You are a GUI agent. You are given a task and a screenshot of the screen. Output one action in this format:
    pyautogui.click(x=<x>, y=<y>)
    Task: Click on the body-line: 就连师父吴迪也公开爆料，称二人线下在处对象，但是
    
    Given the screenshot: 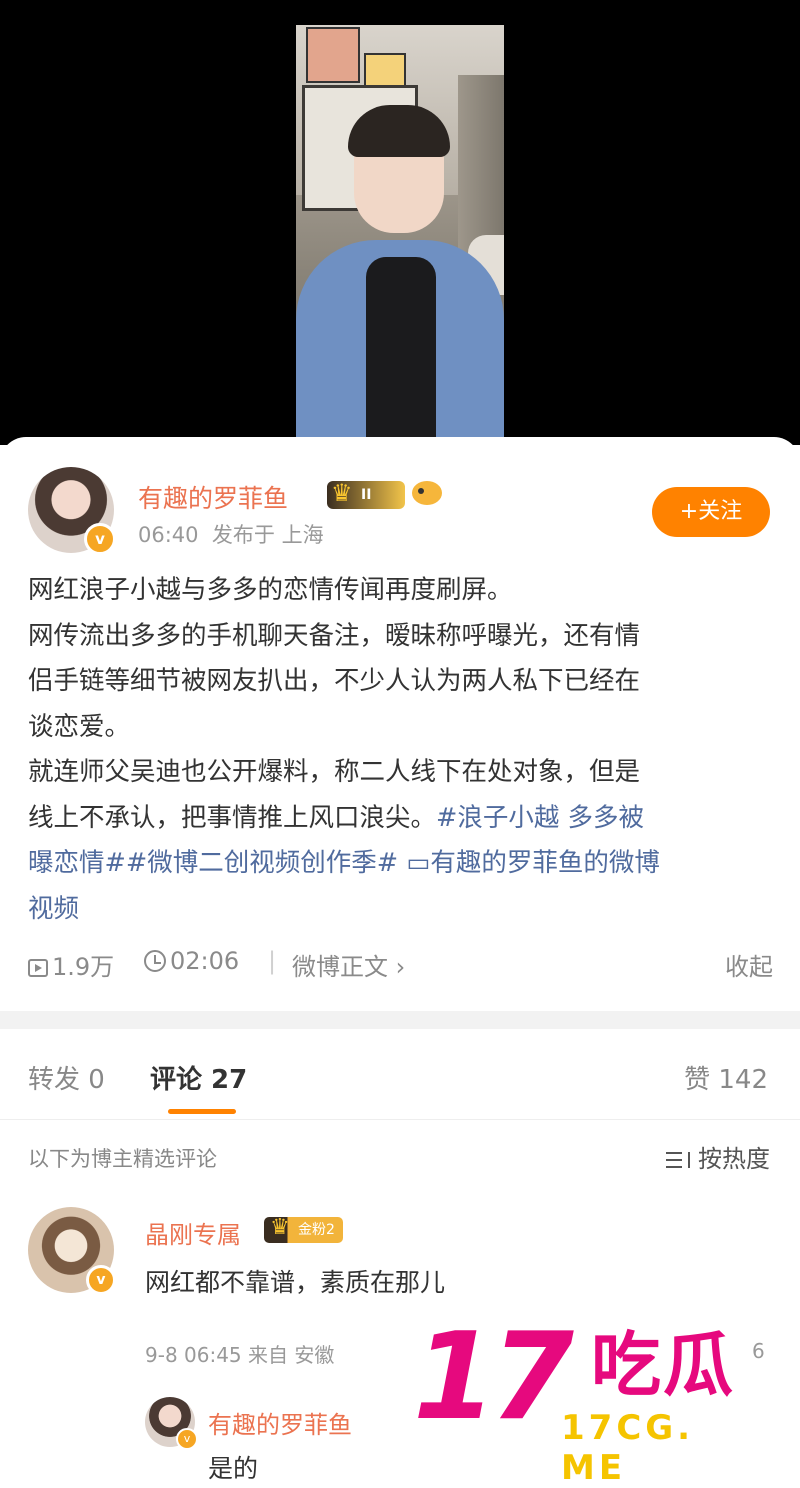 What is the action you would take?
    pyautogui.click(x=334, y=772)
    